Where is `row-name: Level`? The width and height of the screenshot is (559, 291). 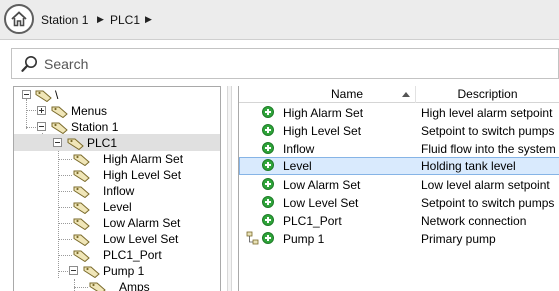
row-name: Level is located at coordinates (297, 166).